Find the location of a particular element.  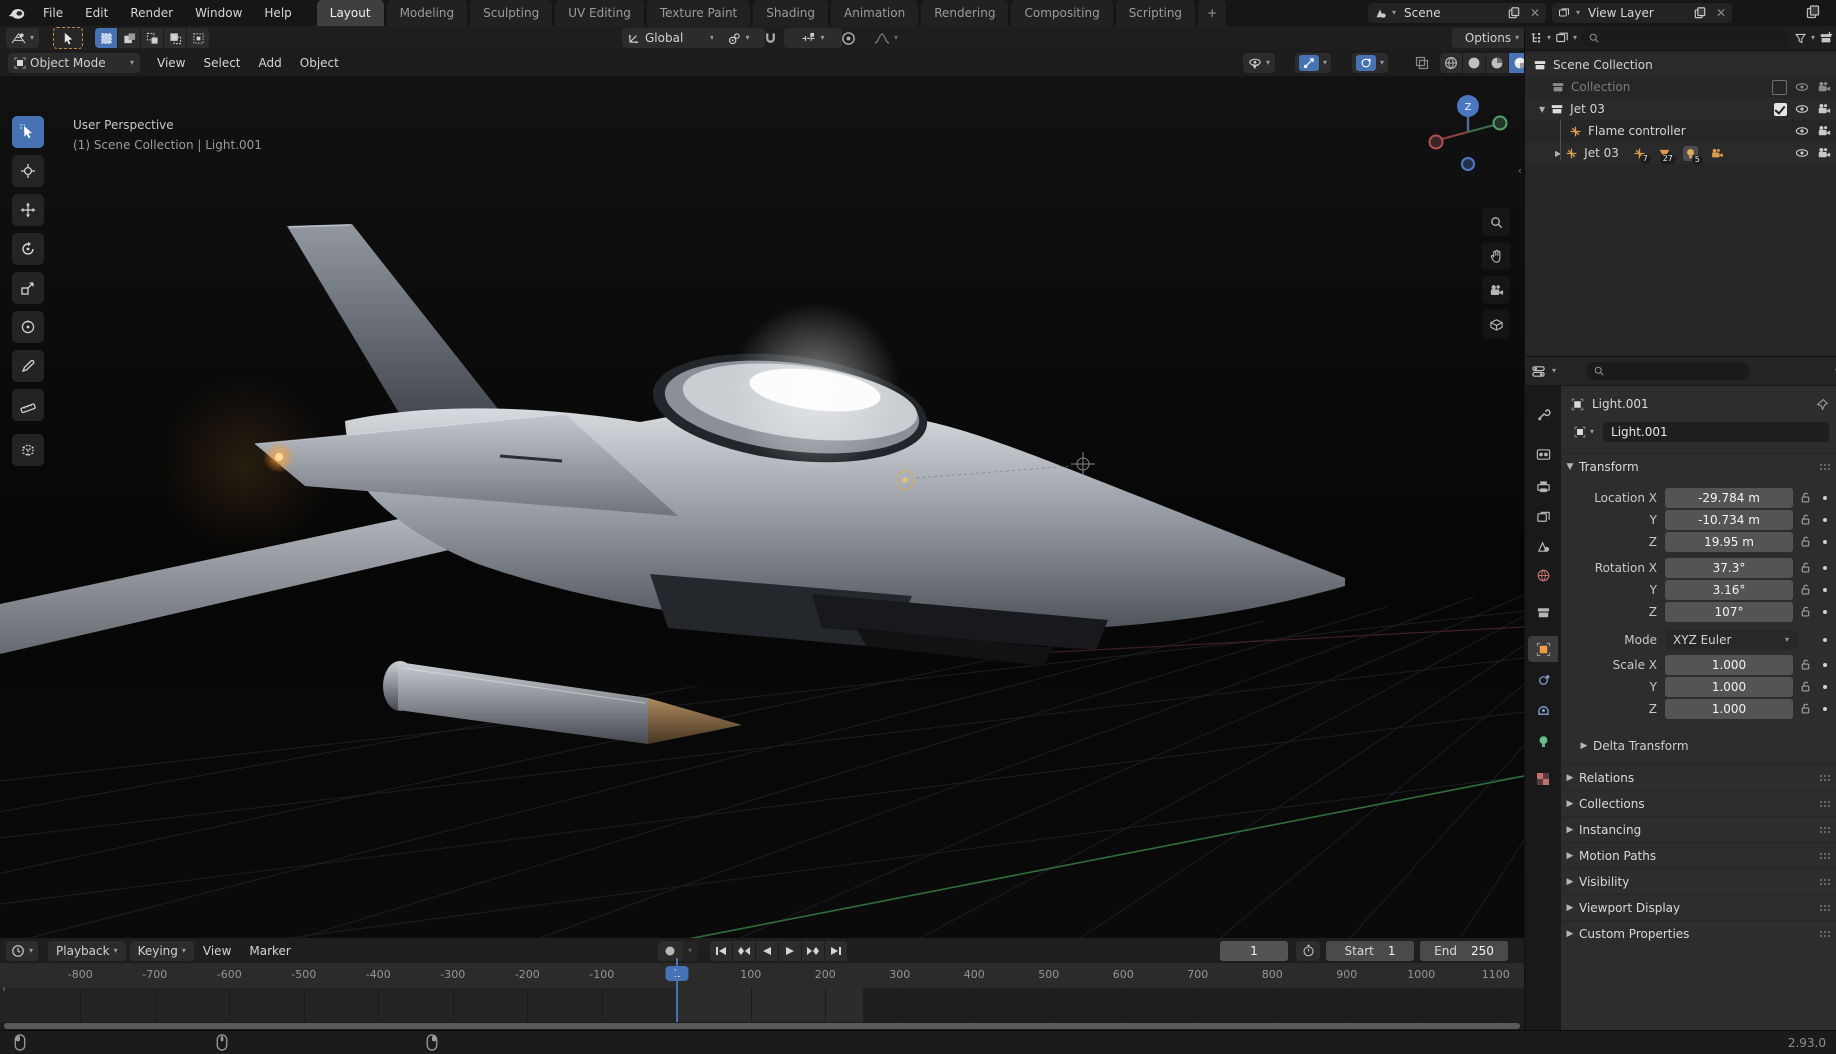

expand-triangle-icon: ▼ is located at coordinates (1542, 109).